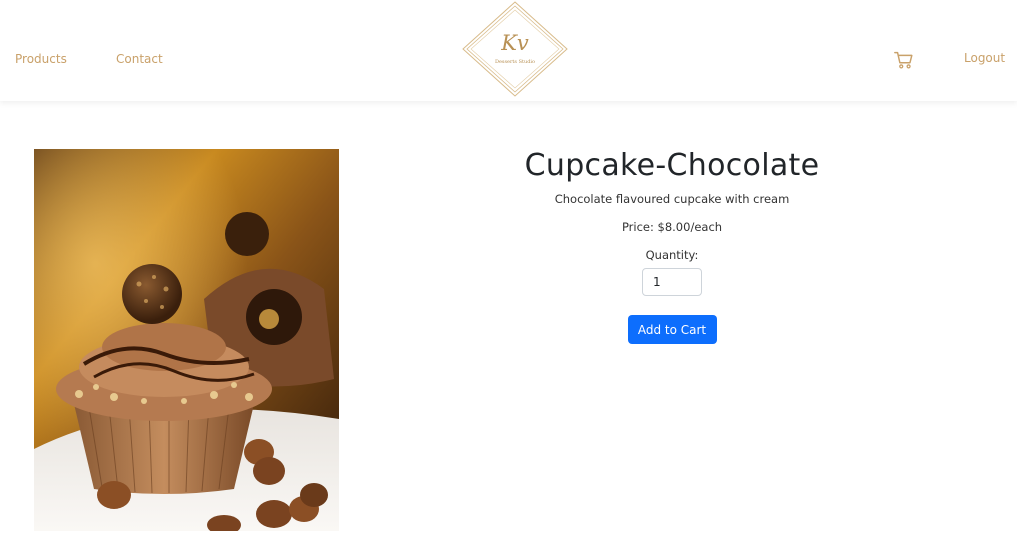 Image resolution: width=1017 pixels, height=547 pixels. I want to click on logout-link: Logout, so click(984, 58).